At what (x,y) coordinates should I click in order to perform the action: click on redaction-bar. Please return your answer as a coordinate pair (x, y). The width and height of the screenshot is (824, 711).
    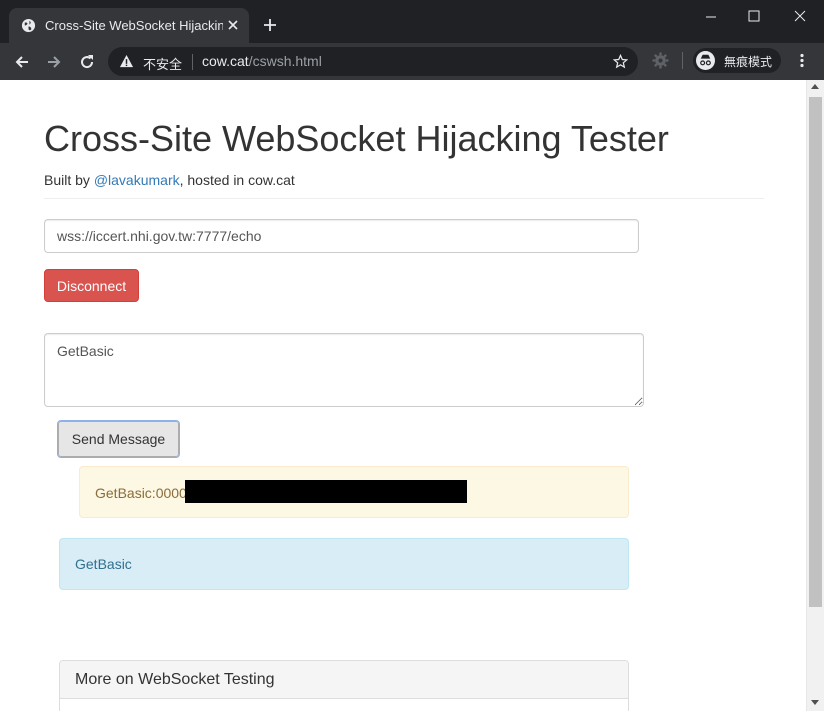
    Looking at the image, I should click on (326, 491).